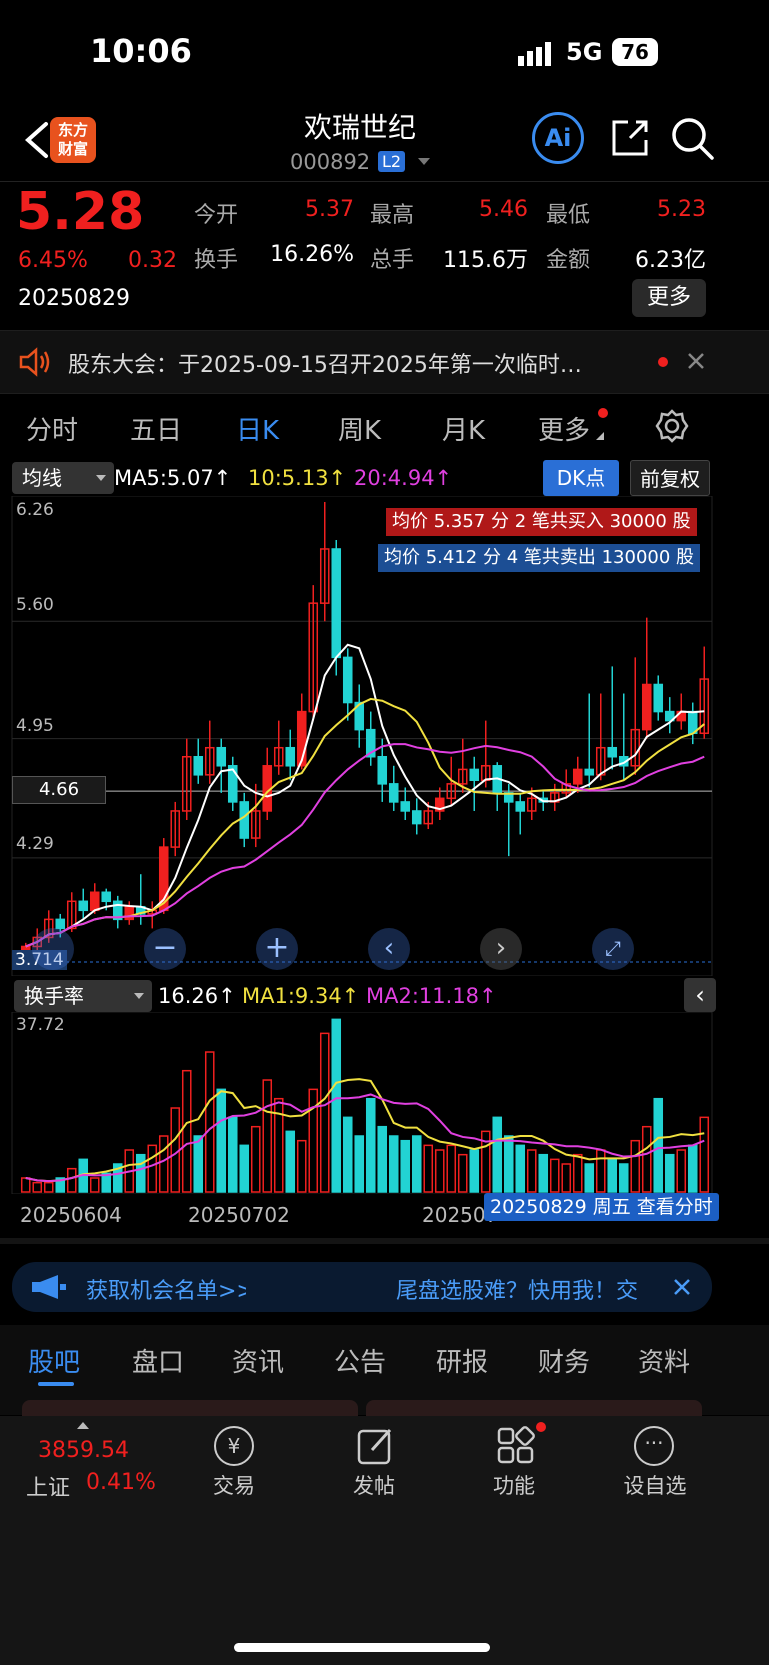 The width and height of the screenshot is (769, 1665). What do you see at coordinates (539, 558) in the screenshot?
I see `sell-summary-banner: 均价 5.412 分 4 笔共卖出 130000 股` at bounding box center [539, 558].